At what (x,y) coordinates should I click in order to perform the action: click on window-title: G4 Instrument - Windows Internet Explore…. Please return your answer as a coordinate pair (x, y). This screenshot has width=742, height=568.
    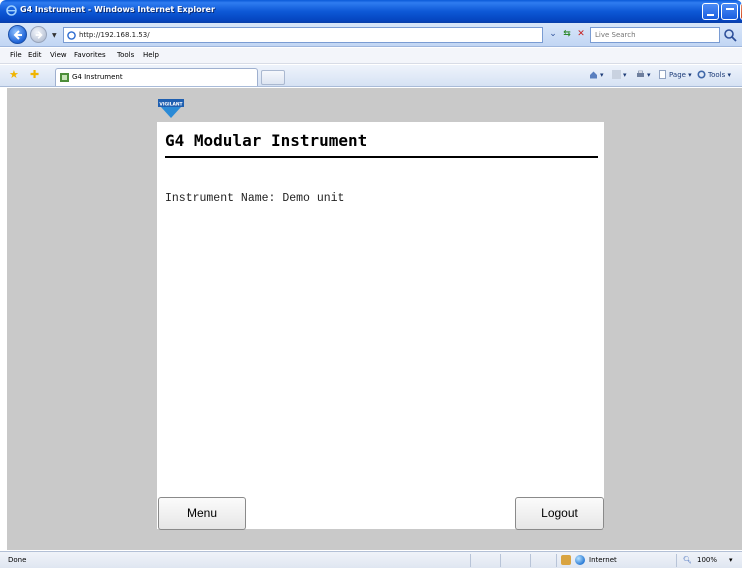
    Looking at the image, I should click on (117, 9).